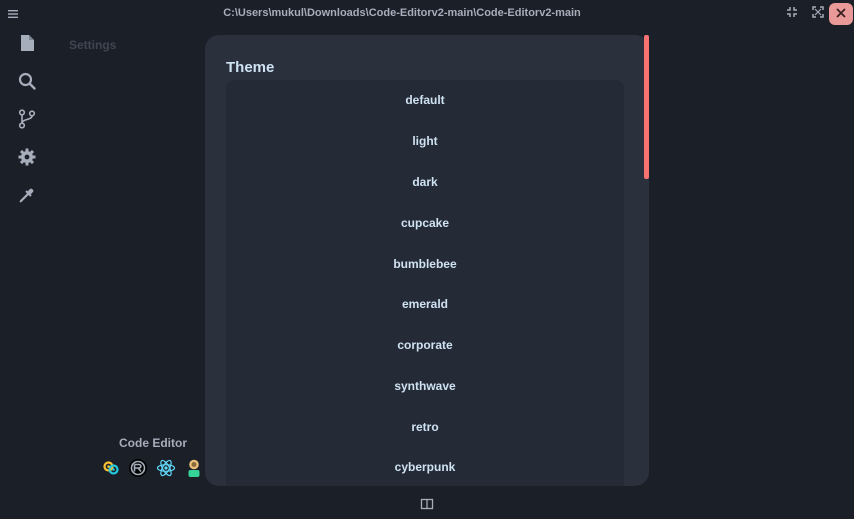 This screenshot has height=519, width=854. What do you see at coordinates (646, 107) in the screenshot?
I see `modal-scrollbar-thumb` at bounding box center [646, 107].